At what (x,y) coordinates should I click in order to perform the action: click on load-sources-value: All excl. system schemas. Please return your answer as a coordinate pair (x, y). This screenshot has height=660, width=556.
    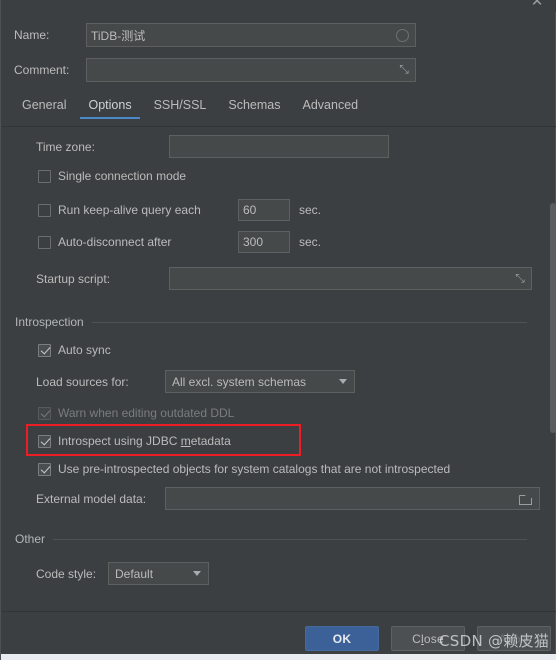
    Looking at the image, I should click on (239, 381).